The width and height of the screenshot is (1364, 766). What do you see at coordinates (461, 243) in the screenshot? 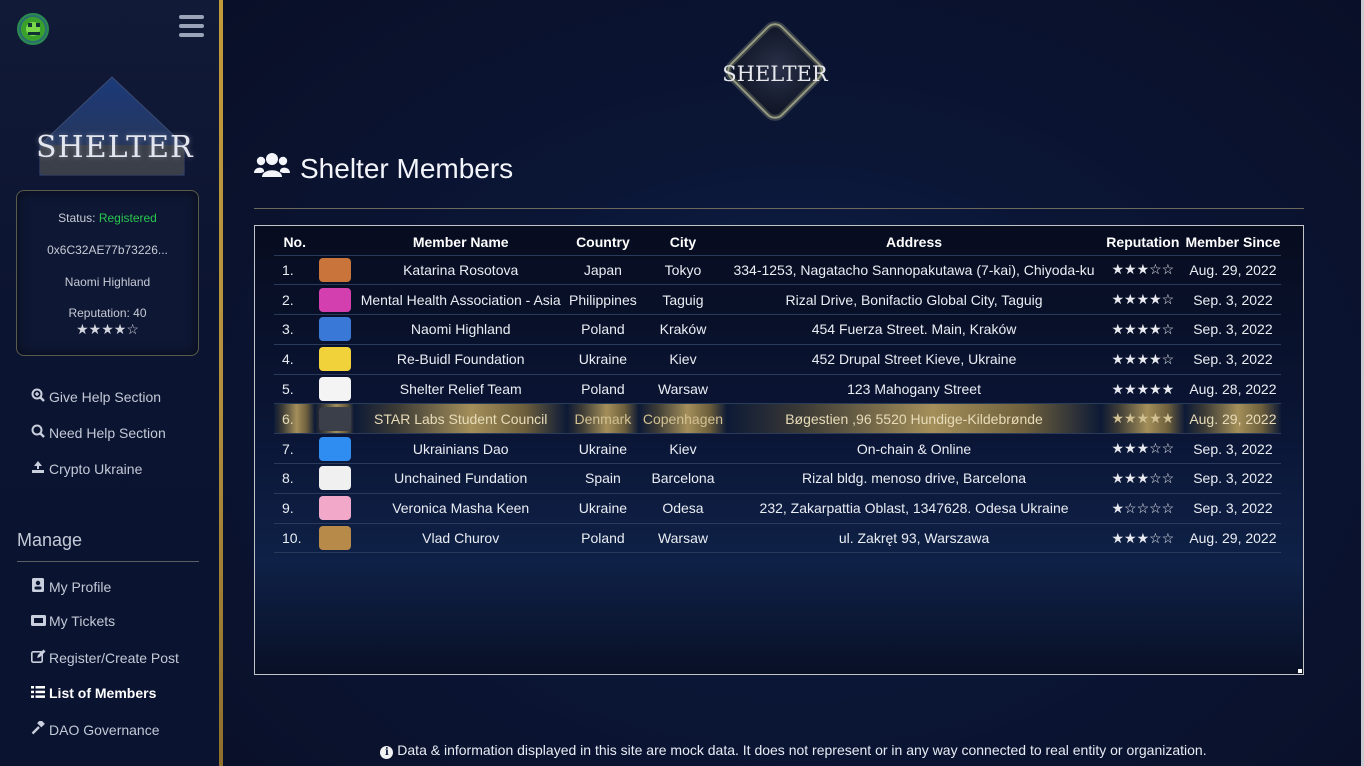
I see `col-header-name: Member Name` at bounding box center [461, 243].